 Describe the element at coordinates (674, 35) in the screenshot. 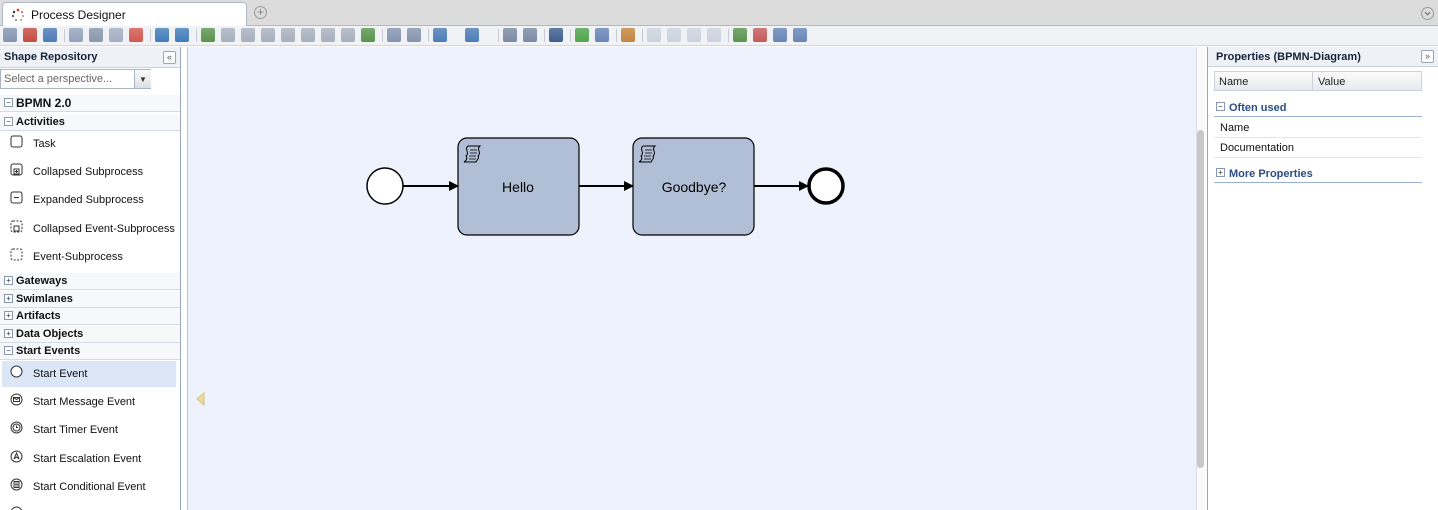

I see `view-2-icon` at that location.